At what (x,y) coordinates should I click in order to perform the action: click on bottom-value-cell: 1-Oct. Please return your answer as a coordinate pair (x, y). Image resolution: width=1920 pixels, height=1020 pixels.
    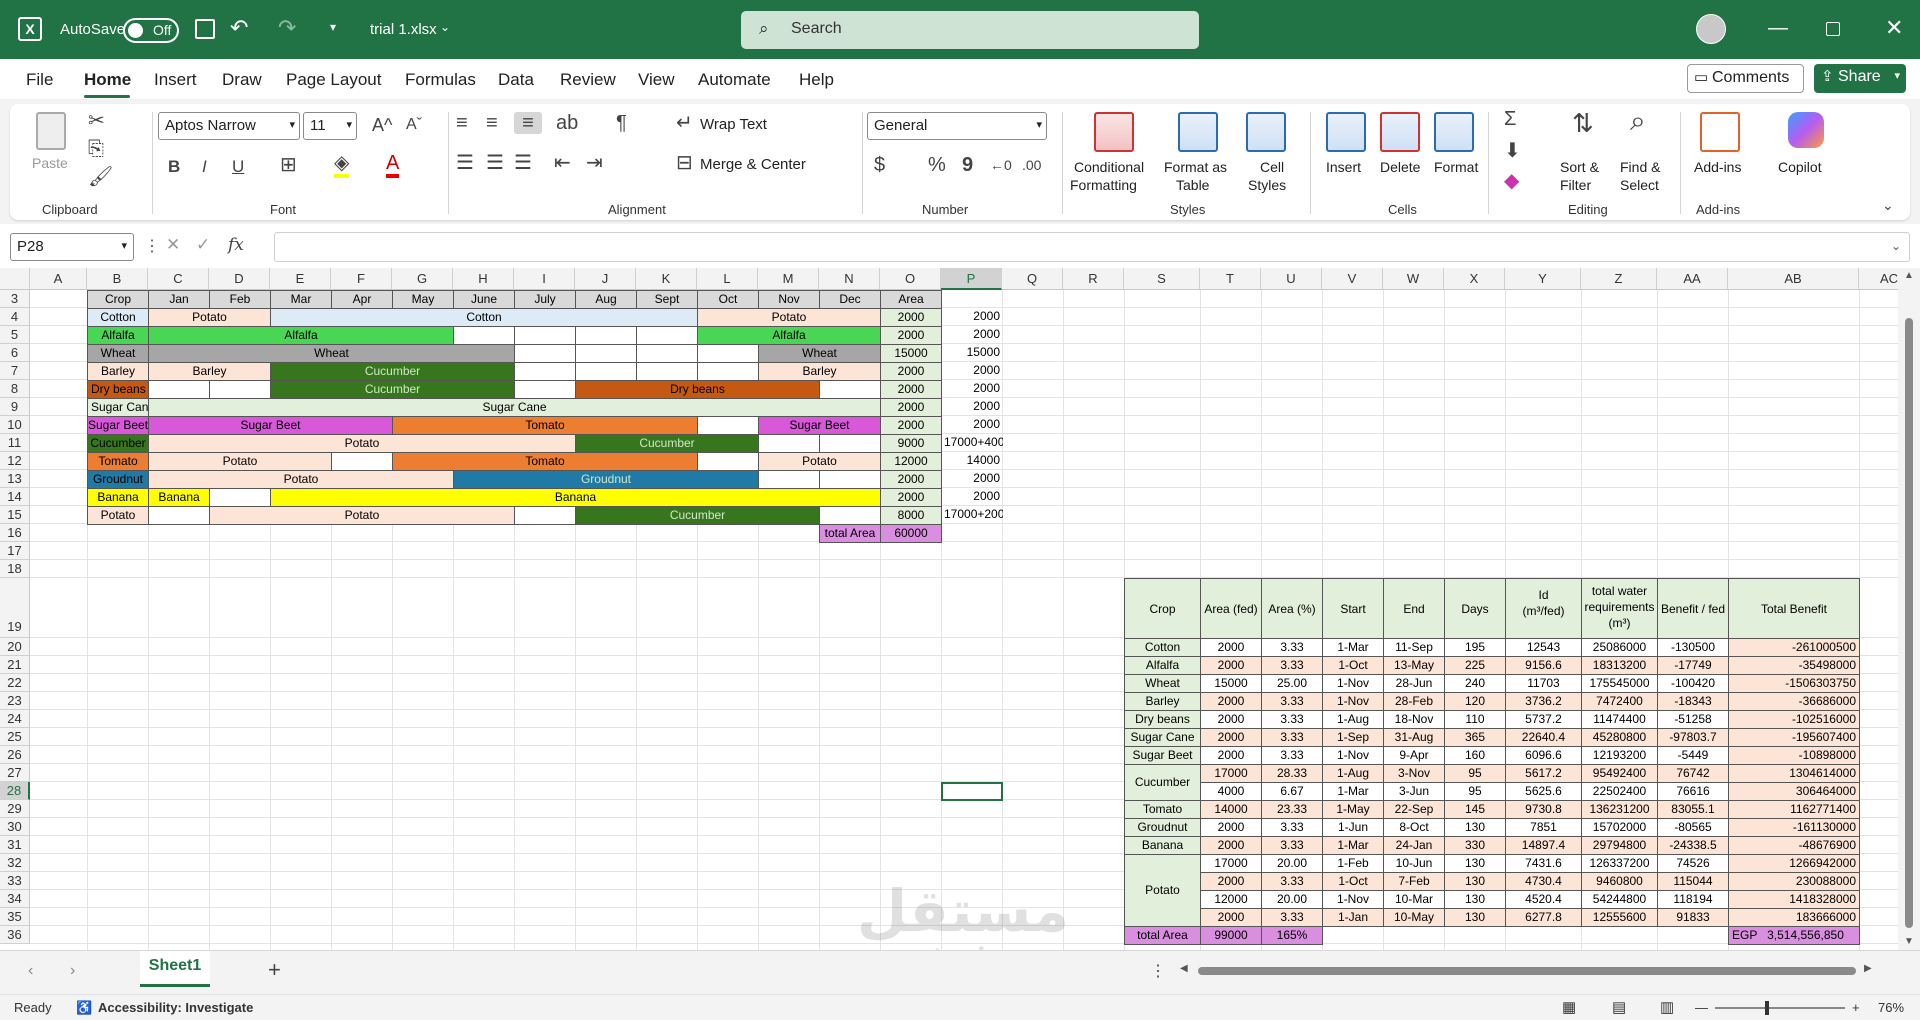
    Looking at the image, I should click on (1353, 881).